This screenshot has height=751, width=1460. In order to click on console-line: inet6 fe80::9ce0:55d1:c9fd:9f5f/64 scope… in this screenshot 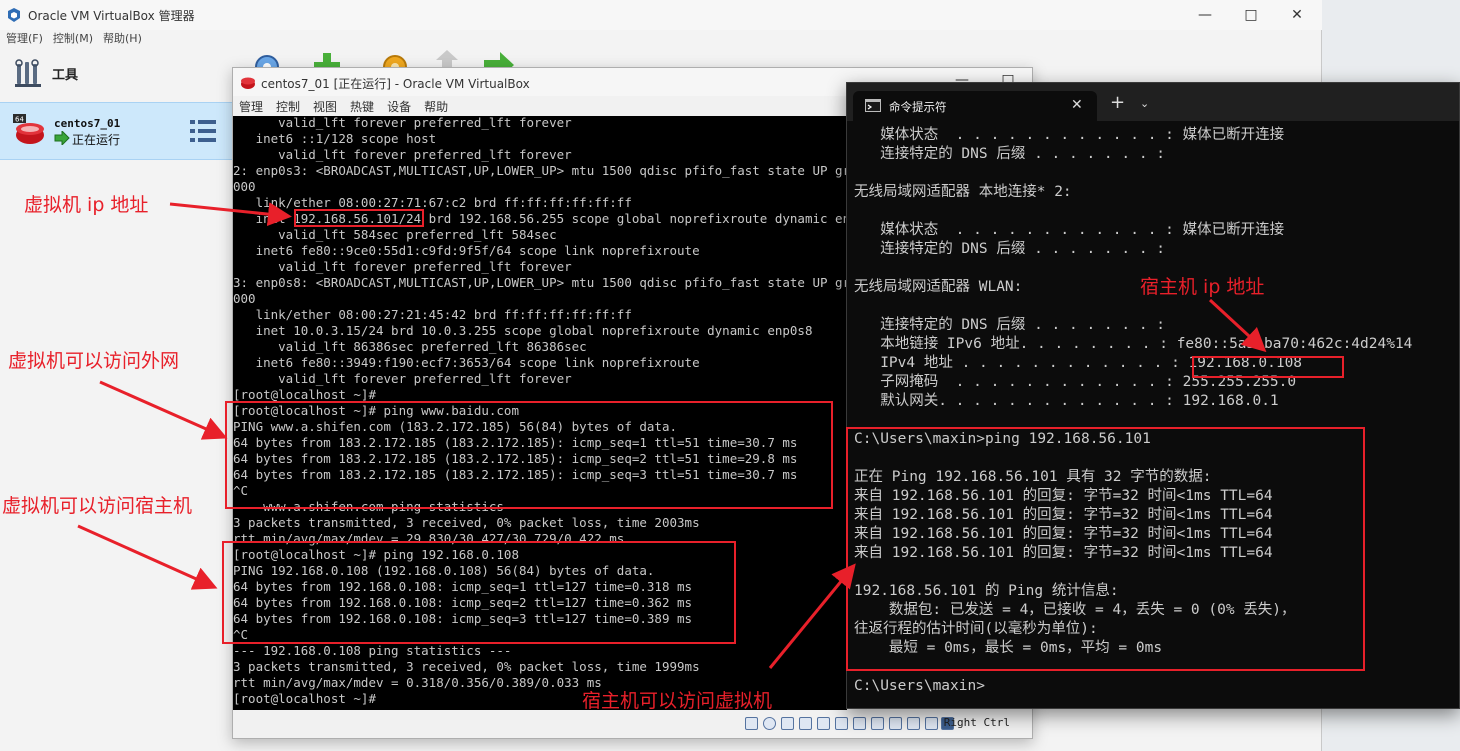, I will do `click(466, 250)`.